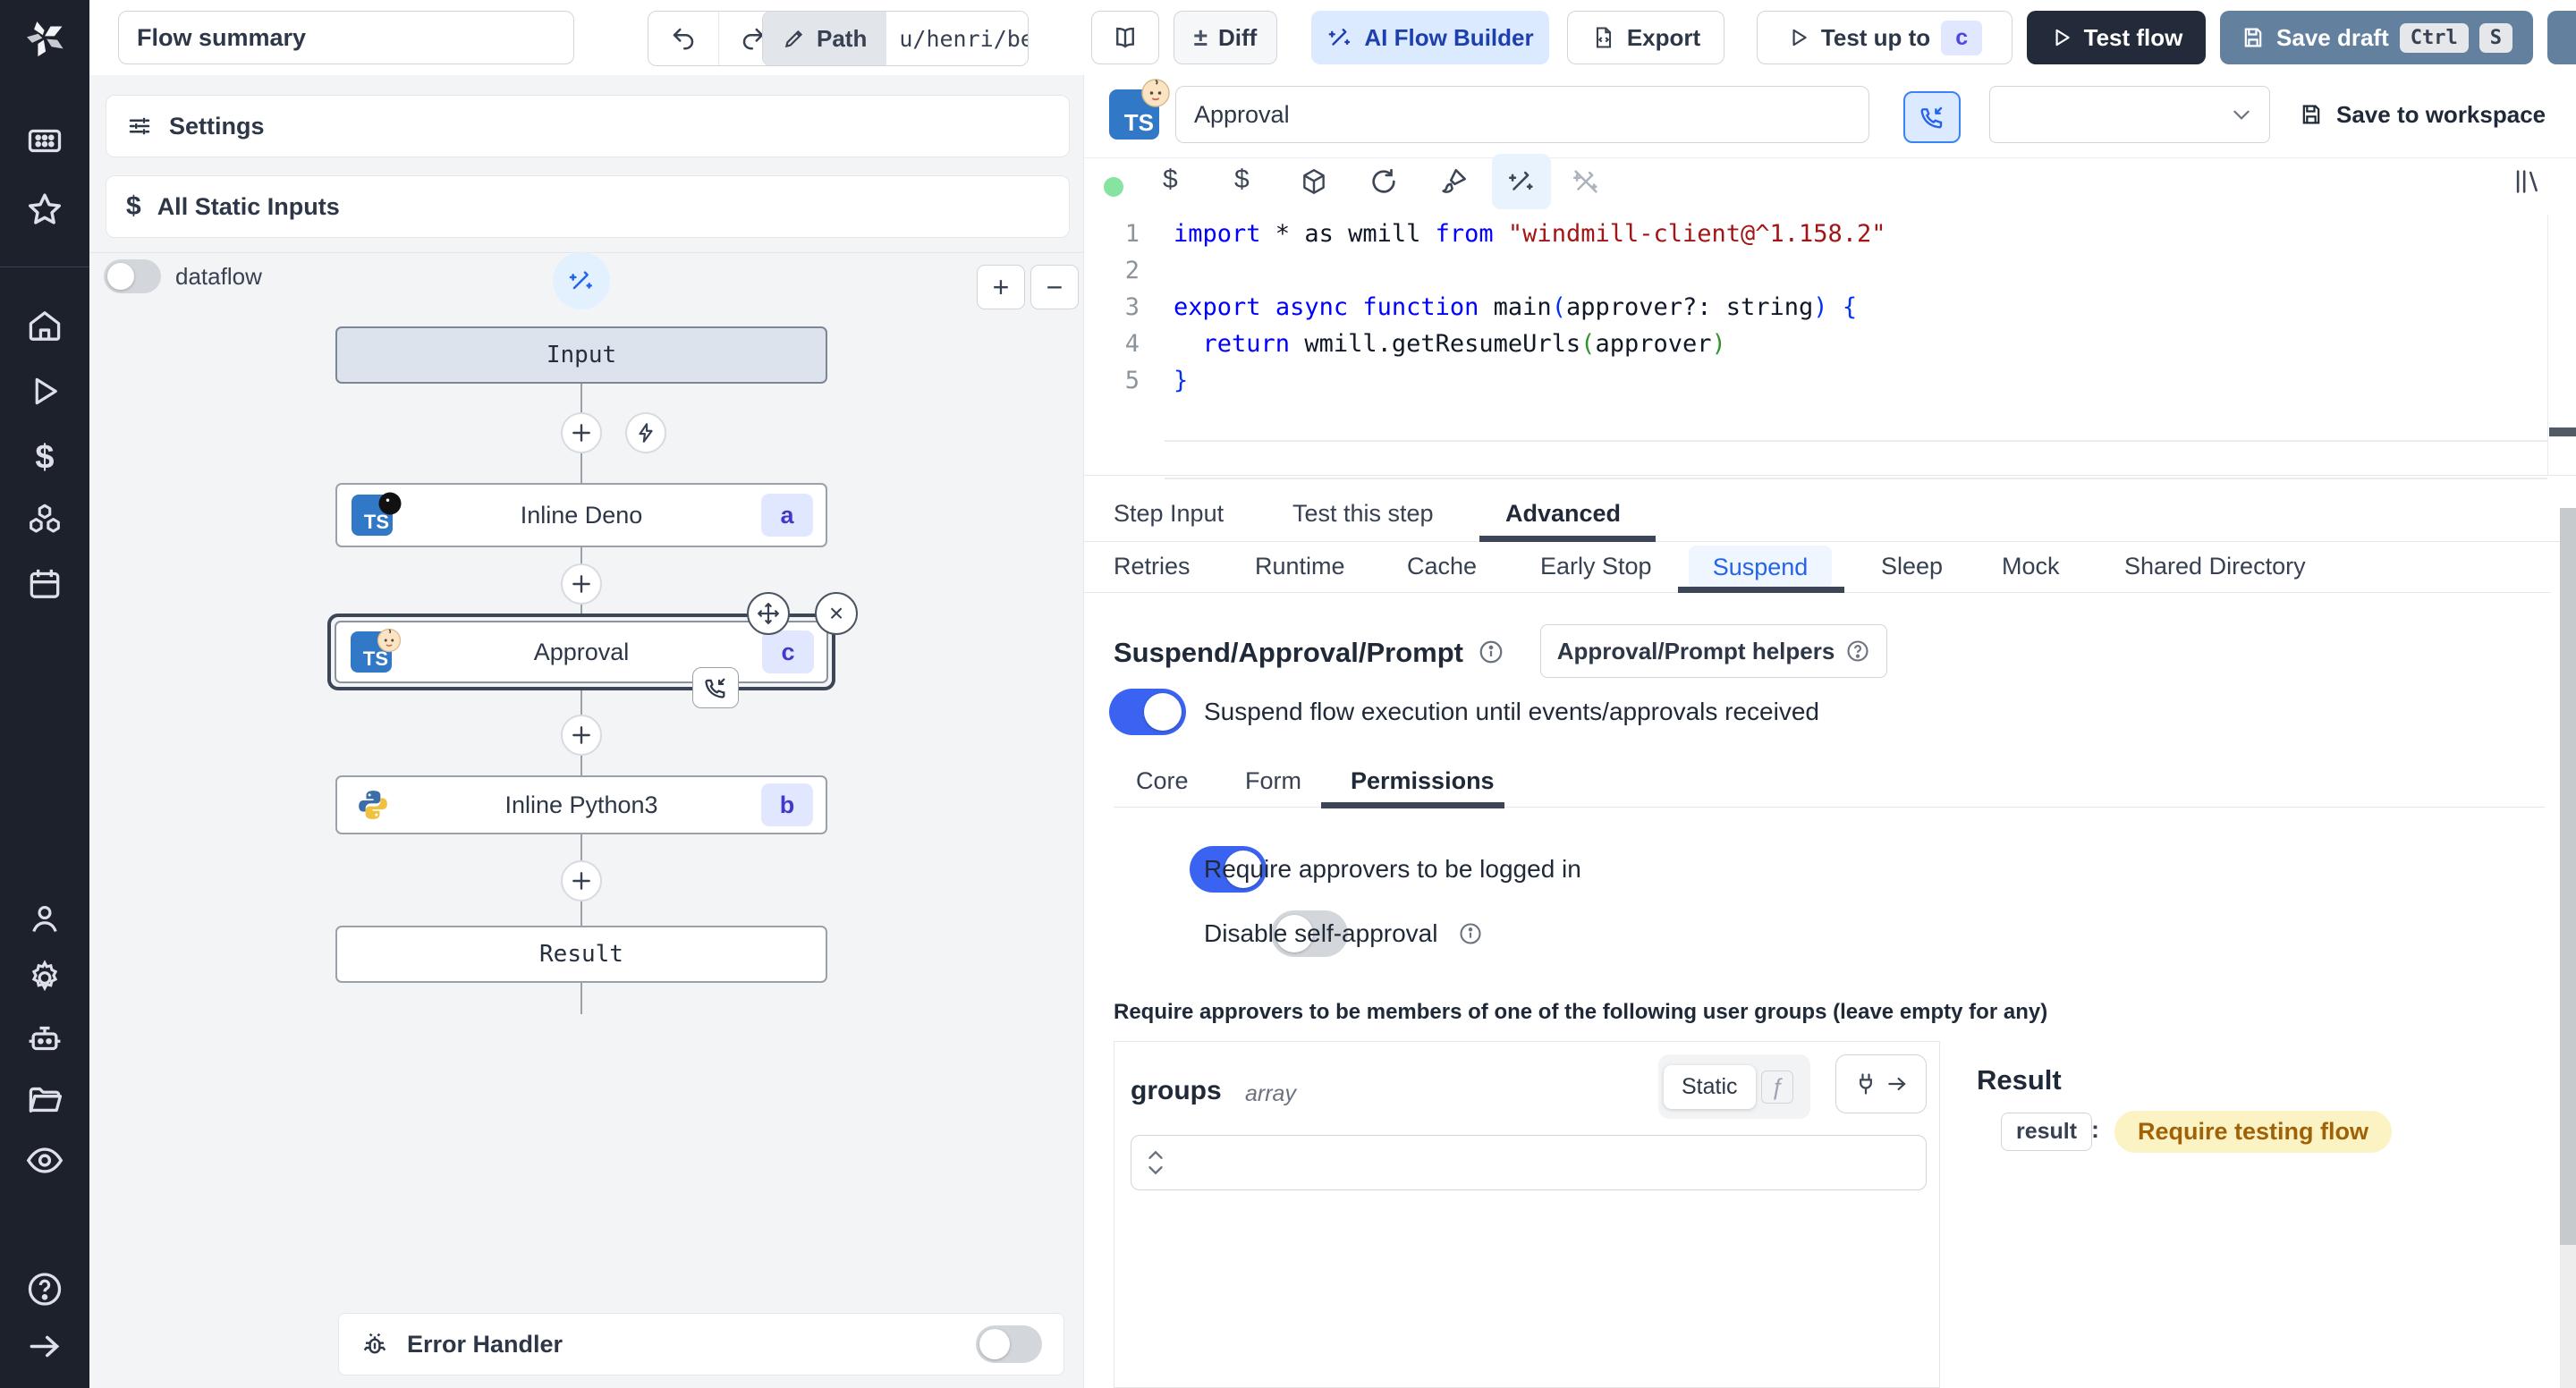 Image resolution: width=2576 pixels, height=1388 pixels. I want to click on suspend-approval-toggle-button, so click(1932, 117).